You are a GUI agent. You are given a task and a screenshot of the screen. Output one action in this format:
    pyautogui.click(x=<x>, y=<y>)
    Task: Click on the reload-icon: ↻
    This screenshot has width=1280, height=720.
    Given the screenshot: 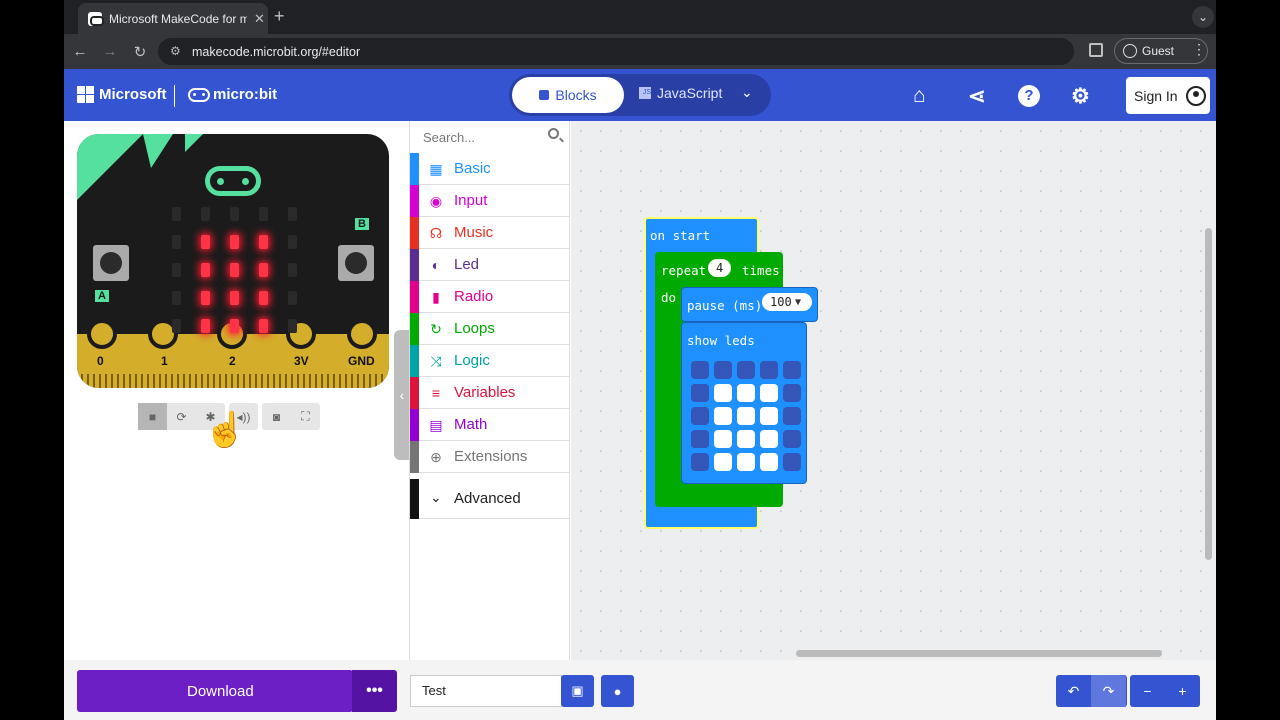 What is the action you would take?
    pyautogui.click(x=140, y=52)
    